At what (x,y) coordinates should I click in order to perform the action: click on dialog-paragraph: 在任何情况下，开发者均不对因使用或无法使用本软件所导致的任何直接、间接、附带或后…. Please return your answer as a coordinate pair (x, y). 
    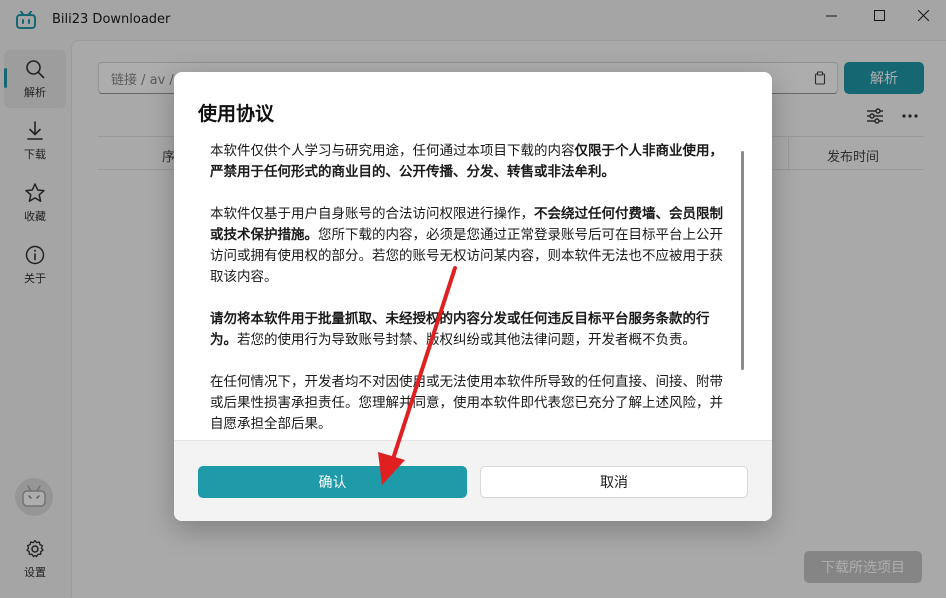
    Looking at the image, I should click on (470, 403).